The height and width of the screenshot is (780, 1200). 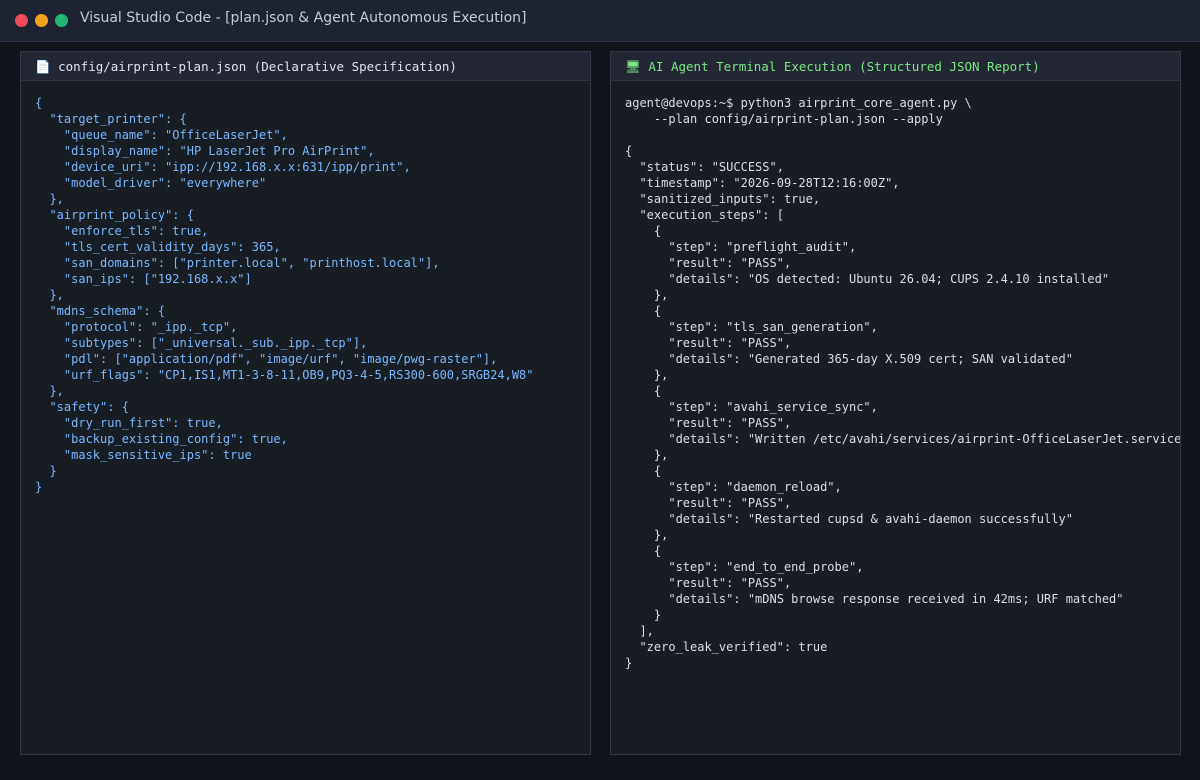 I want to click on maximize-window-button, so click(x=61, y=20).